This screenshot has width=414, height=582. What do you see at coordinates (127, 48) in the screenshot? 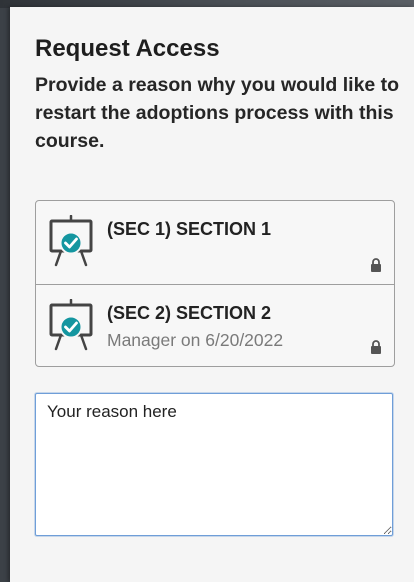
I see `dialog-title: Request Access` at bounding box center [127, 48].